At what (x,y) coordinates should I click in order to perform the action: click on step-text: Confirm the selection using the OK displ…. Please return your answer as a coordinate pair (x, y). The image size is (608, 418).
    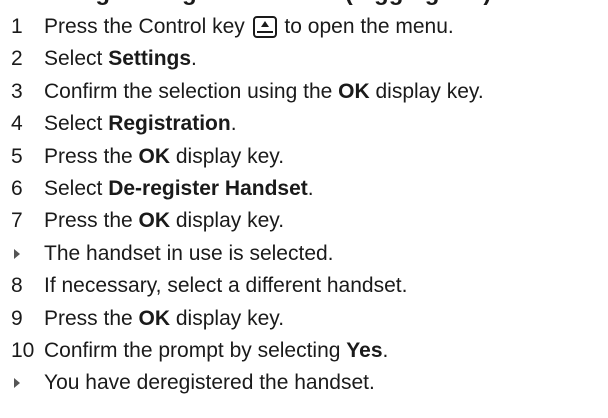
    Looking at the image, I should click on (264, 92).